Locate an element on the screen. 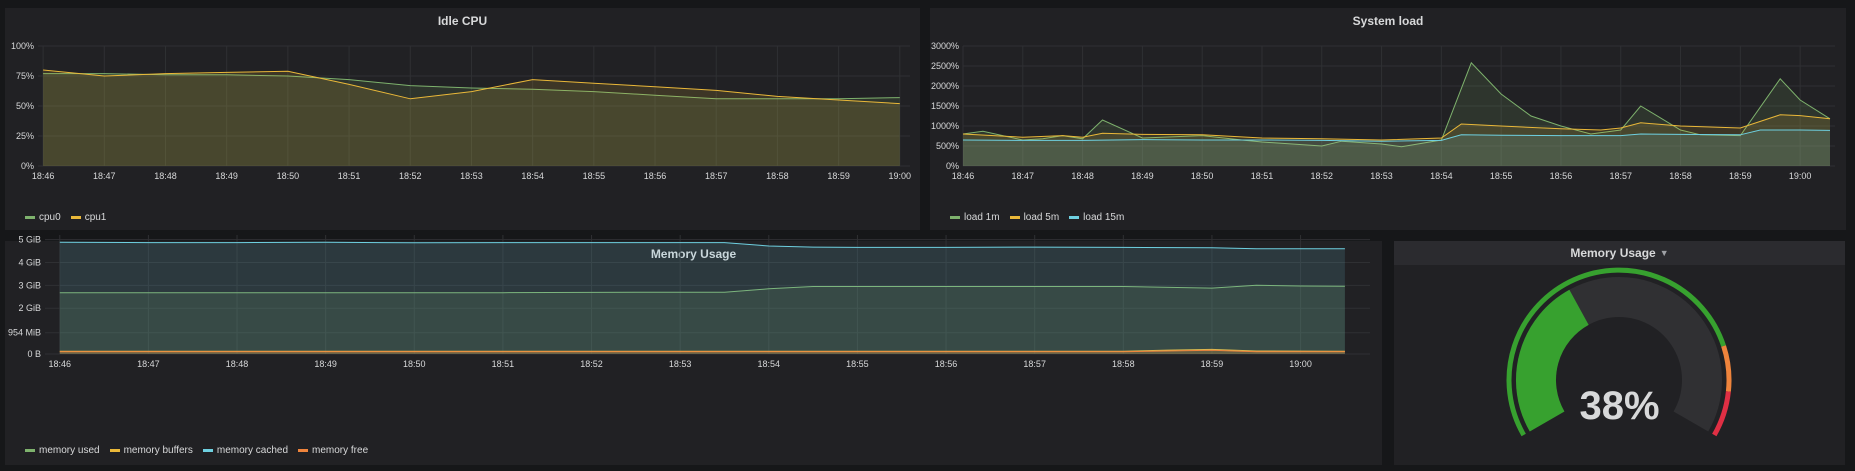 This screenshot has height=471, width=1855. y-tick-label: 2000% is located at coordinates (945, 86).